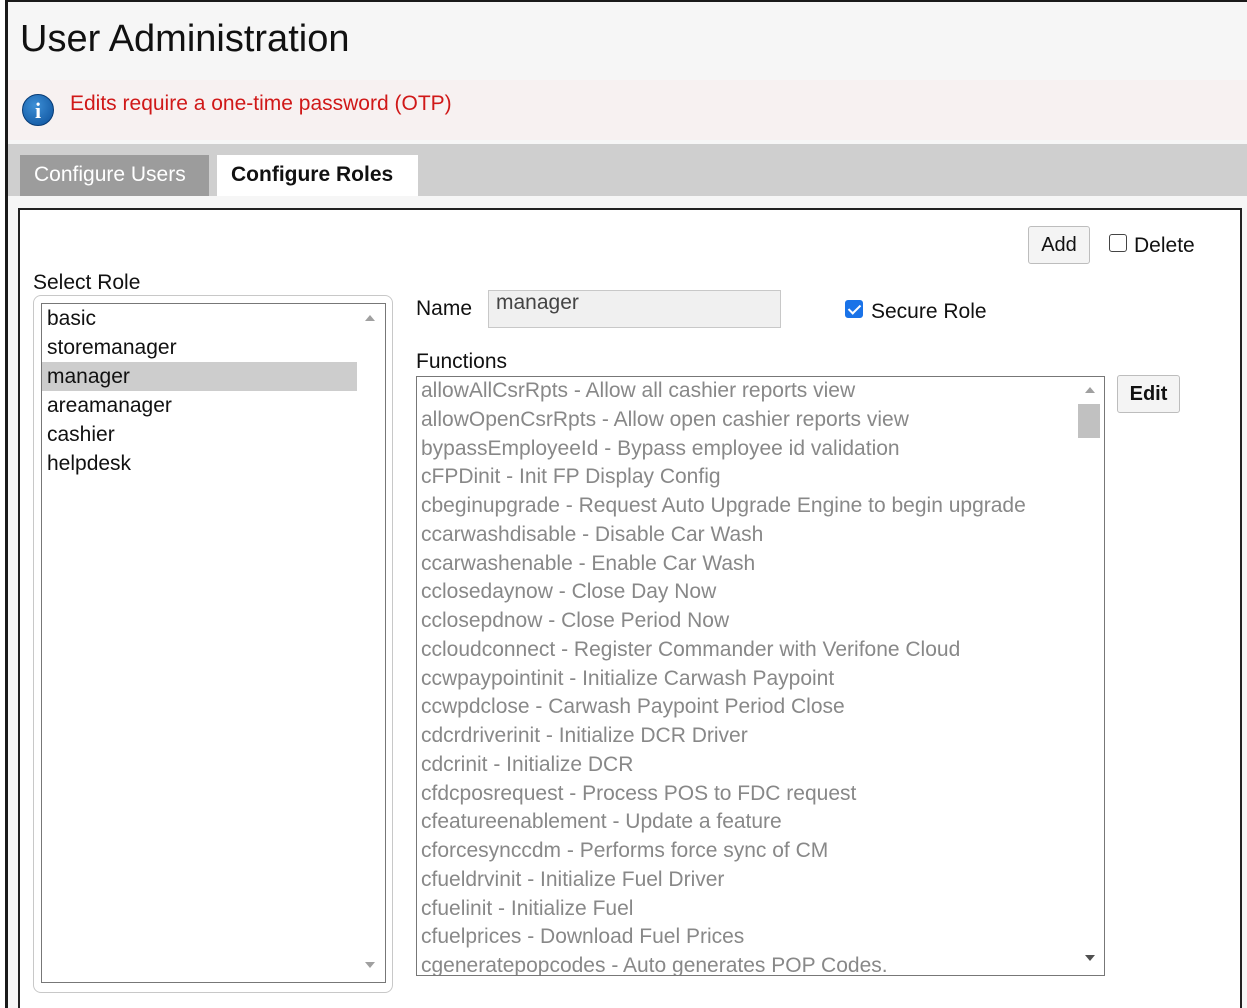  Describe the element at coordinates (1089, 421) in the screenshot. I see `functions-scrollbar-thumb` at that location.